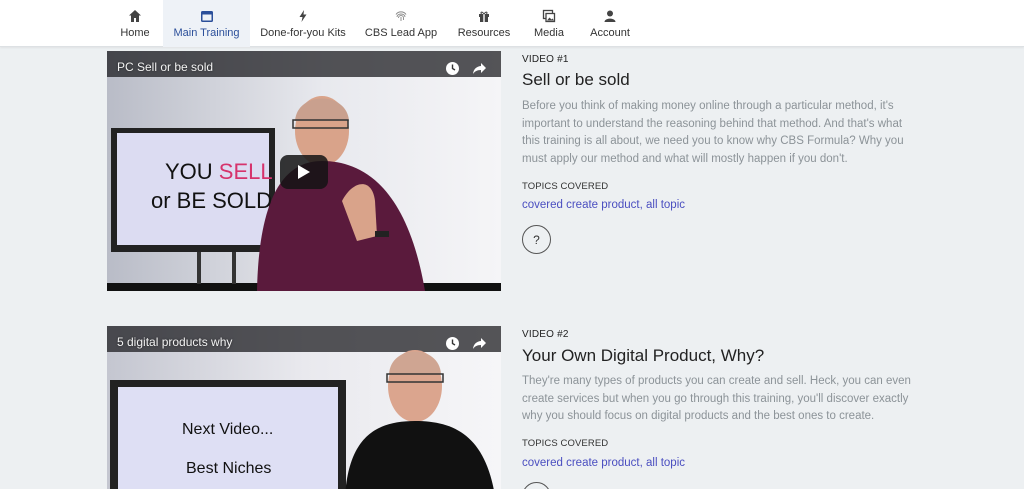 The width and height of the screenshot is (1024, 489). I want to click on nav-done-for-you-kits-label: Done-for-you Kits, so click(303, 33).